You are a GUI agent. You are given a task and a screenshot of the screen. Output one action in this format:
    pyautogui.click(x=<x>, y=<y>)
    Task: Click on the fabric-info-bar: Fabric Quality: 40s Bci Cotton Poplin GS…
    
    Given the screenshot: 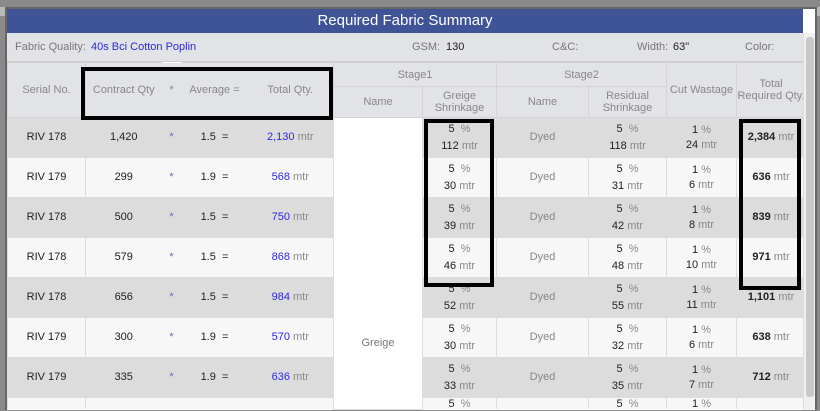 What is the action you would take?
    pyautogui.click(x=405, y=47)
    